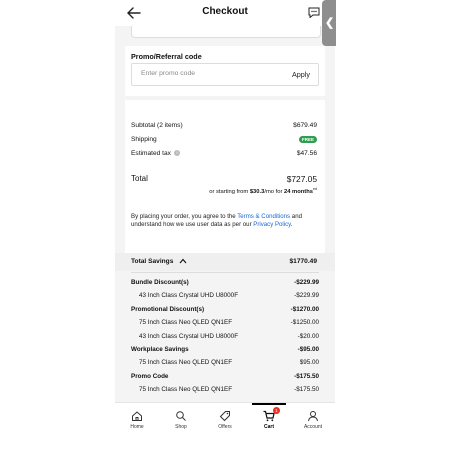 This screenshot has width=450, height=450. I want to click on savings-row-label: Promo Code, so click(150, 376).